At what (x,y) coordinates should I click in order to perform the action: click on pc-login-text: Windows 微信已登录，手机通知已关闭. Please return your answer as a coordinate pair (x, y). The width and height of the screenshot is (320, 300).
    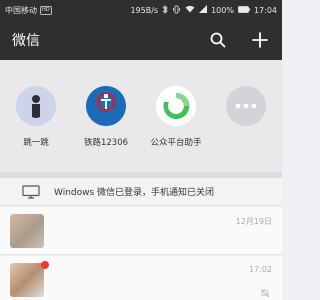
    Looking at the image, I should click on (134, 193).